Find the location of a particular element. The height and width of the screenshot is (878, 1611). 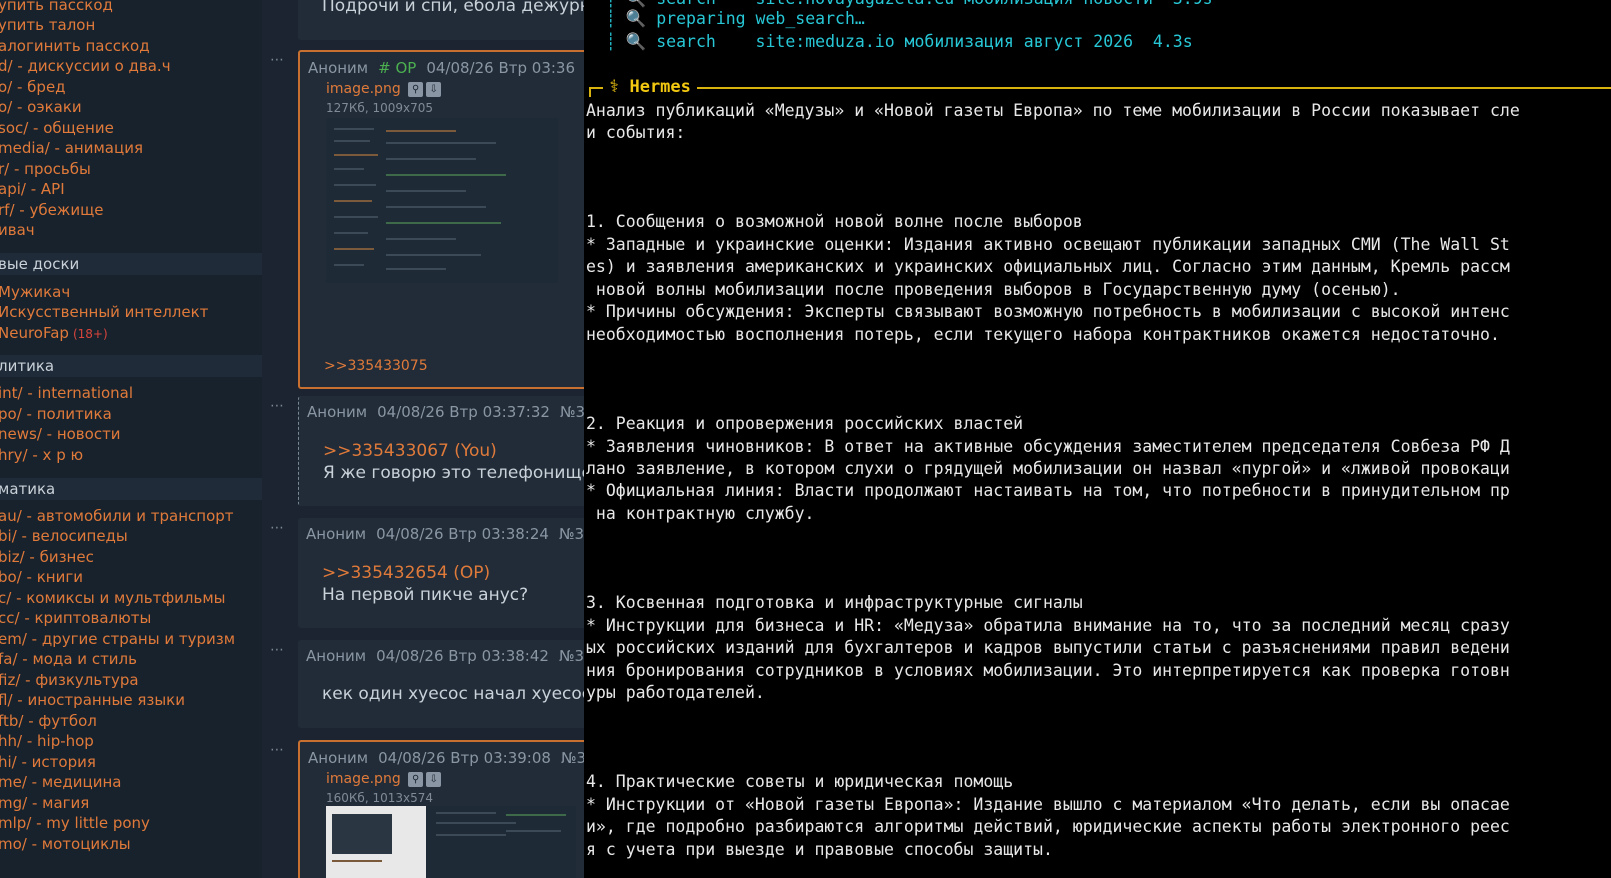

board-link-label: fa/ - мода и стиль is located at coordinates (68, 659).